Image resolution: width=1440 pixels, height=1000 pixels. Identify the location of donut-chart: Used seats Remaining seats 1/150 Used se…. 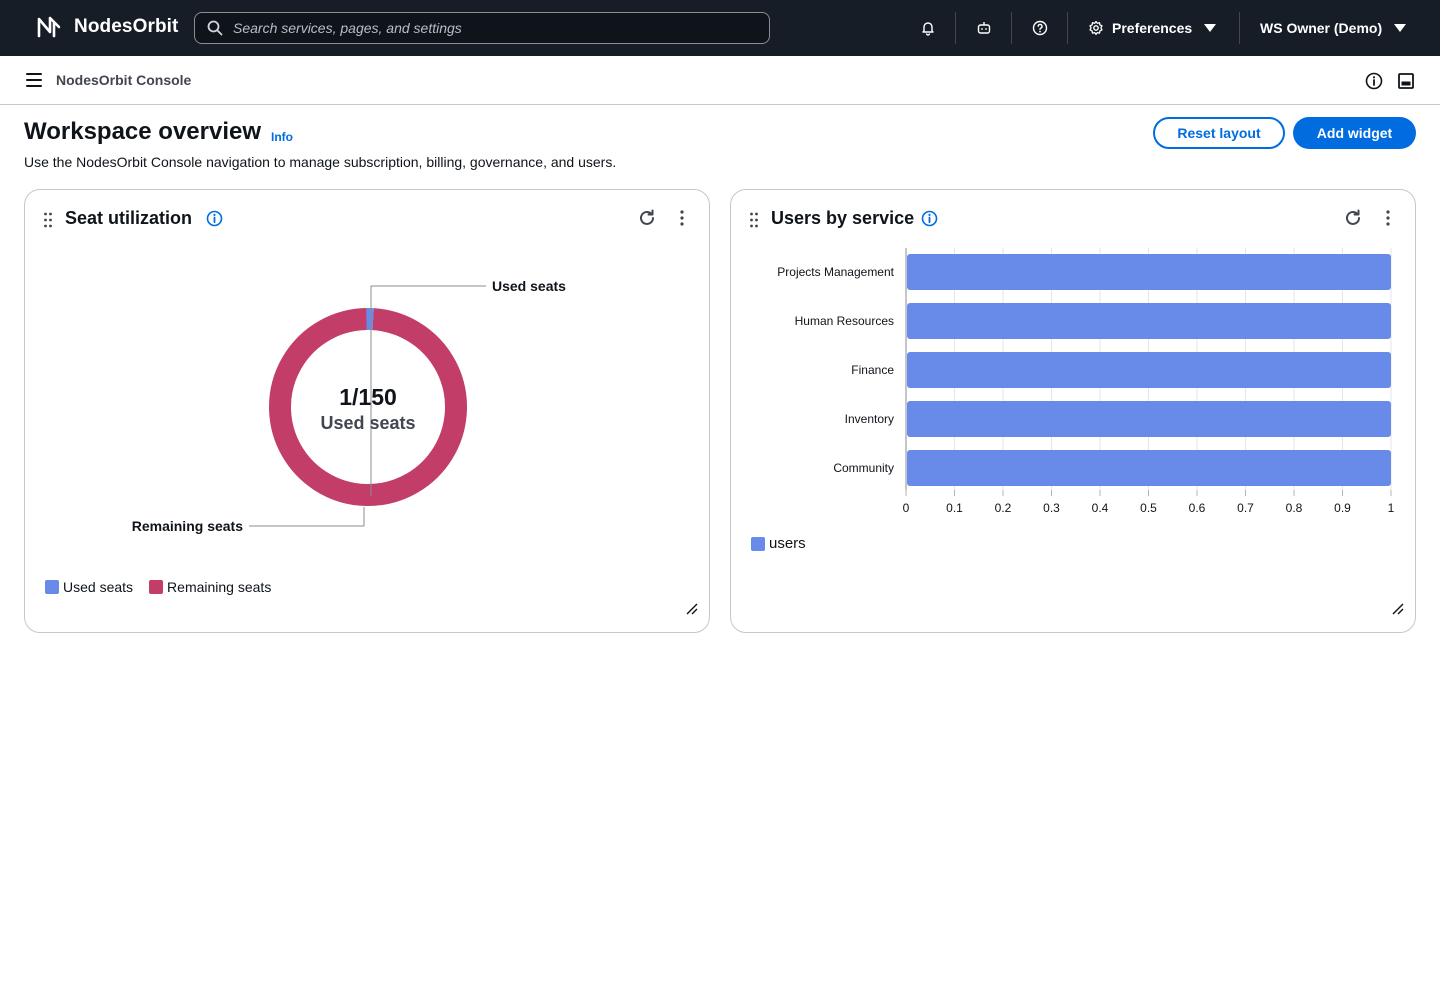
(349, 406).